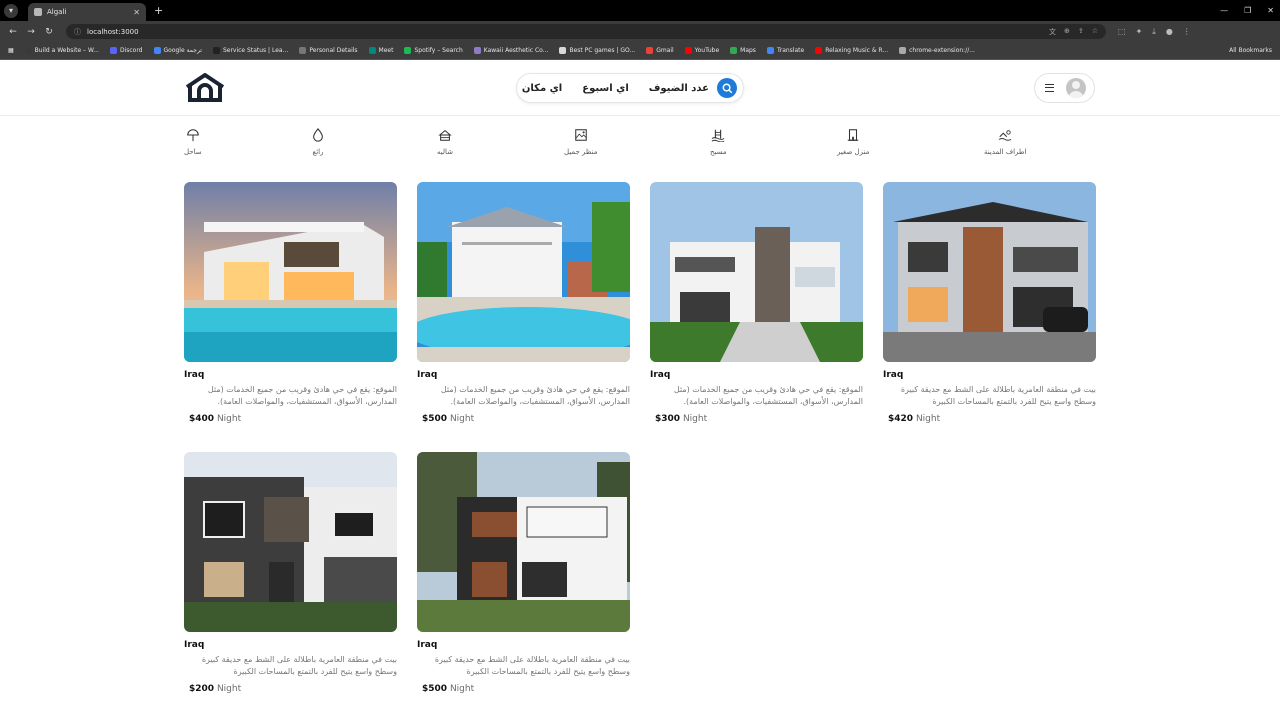 Image resolution: width=1280 pixels, height=720 pixels. I want to click on tab-search-button: ▾, so click(11, 10).